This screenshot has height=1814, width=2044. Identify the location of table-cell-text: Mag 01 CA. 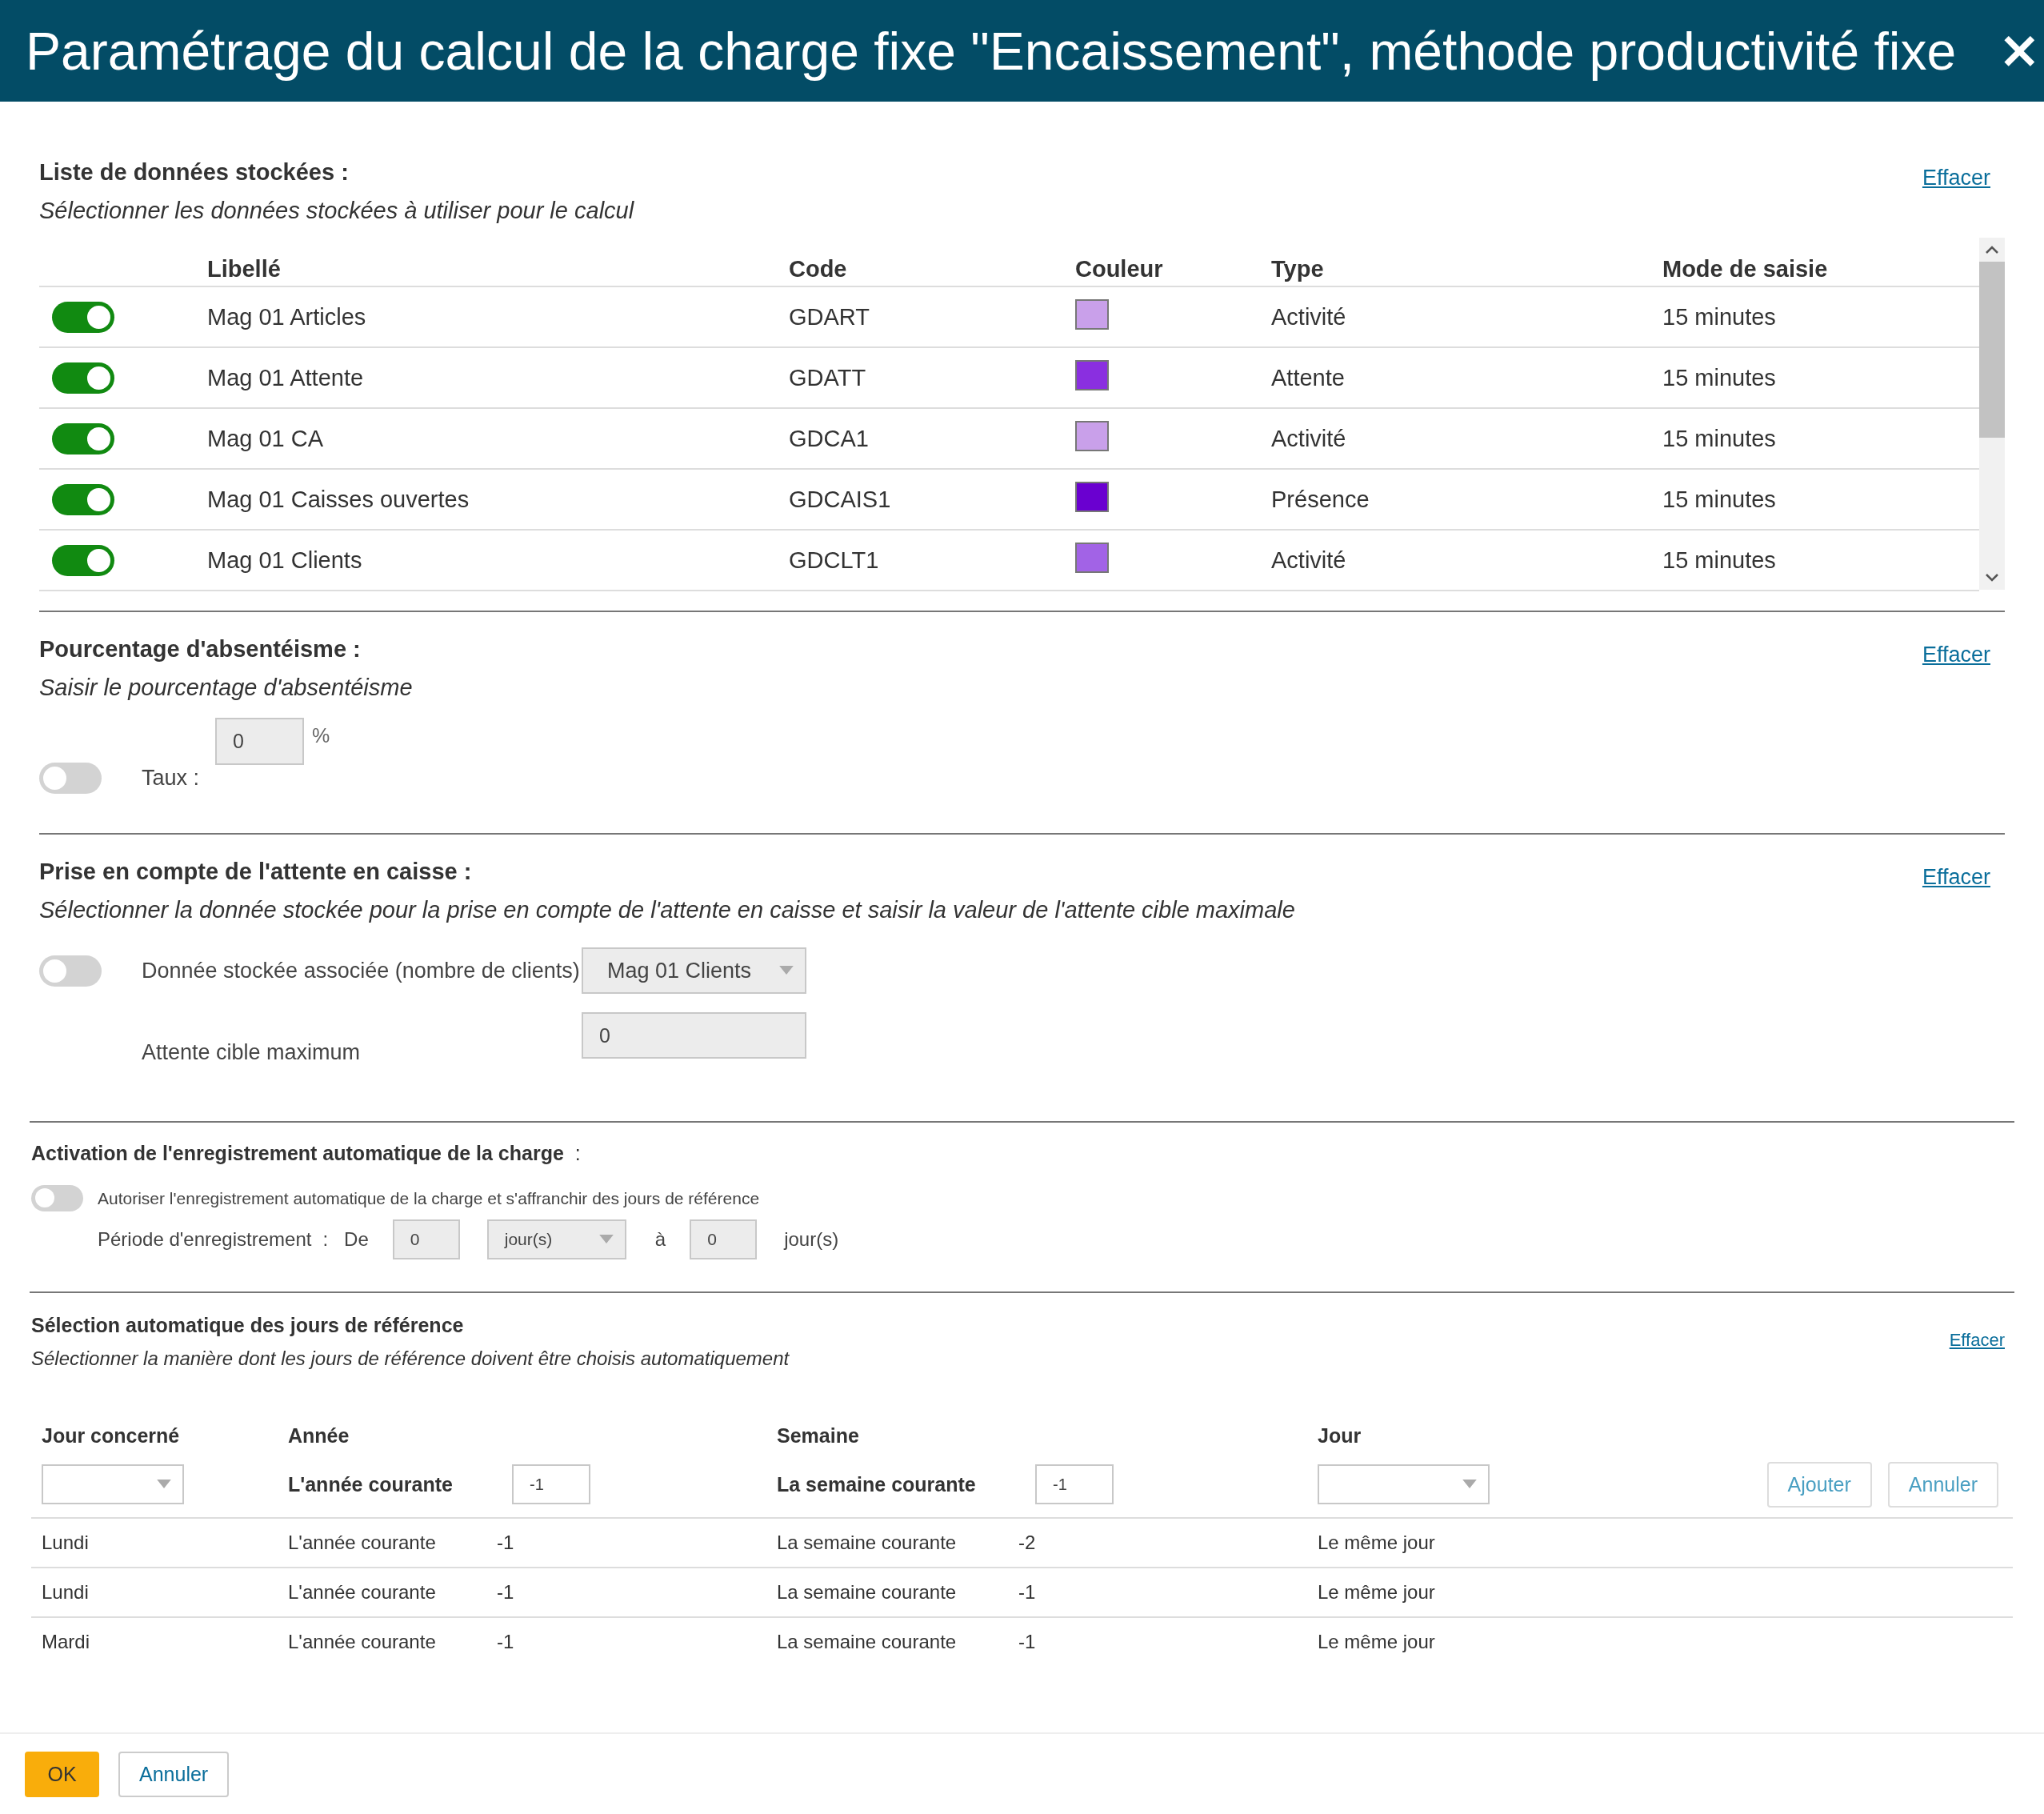
(266, 439).